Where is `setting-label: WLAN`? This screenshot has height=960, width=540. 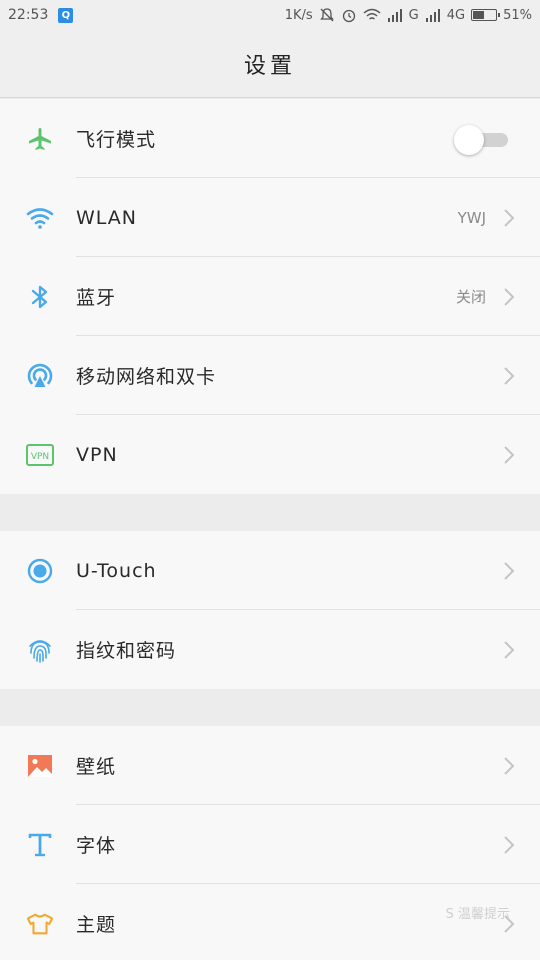 setting-label: WLAN is located at coordinates (107, 217).